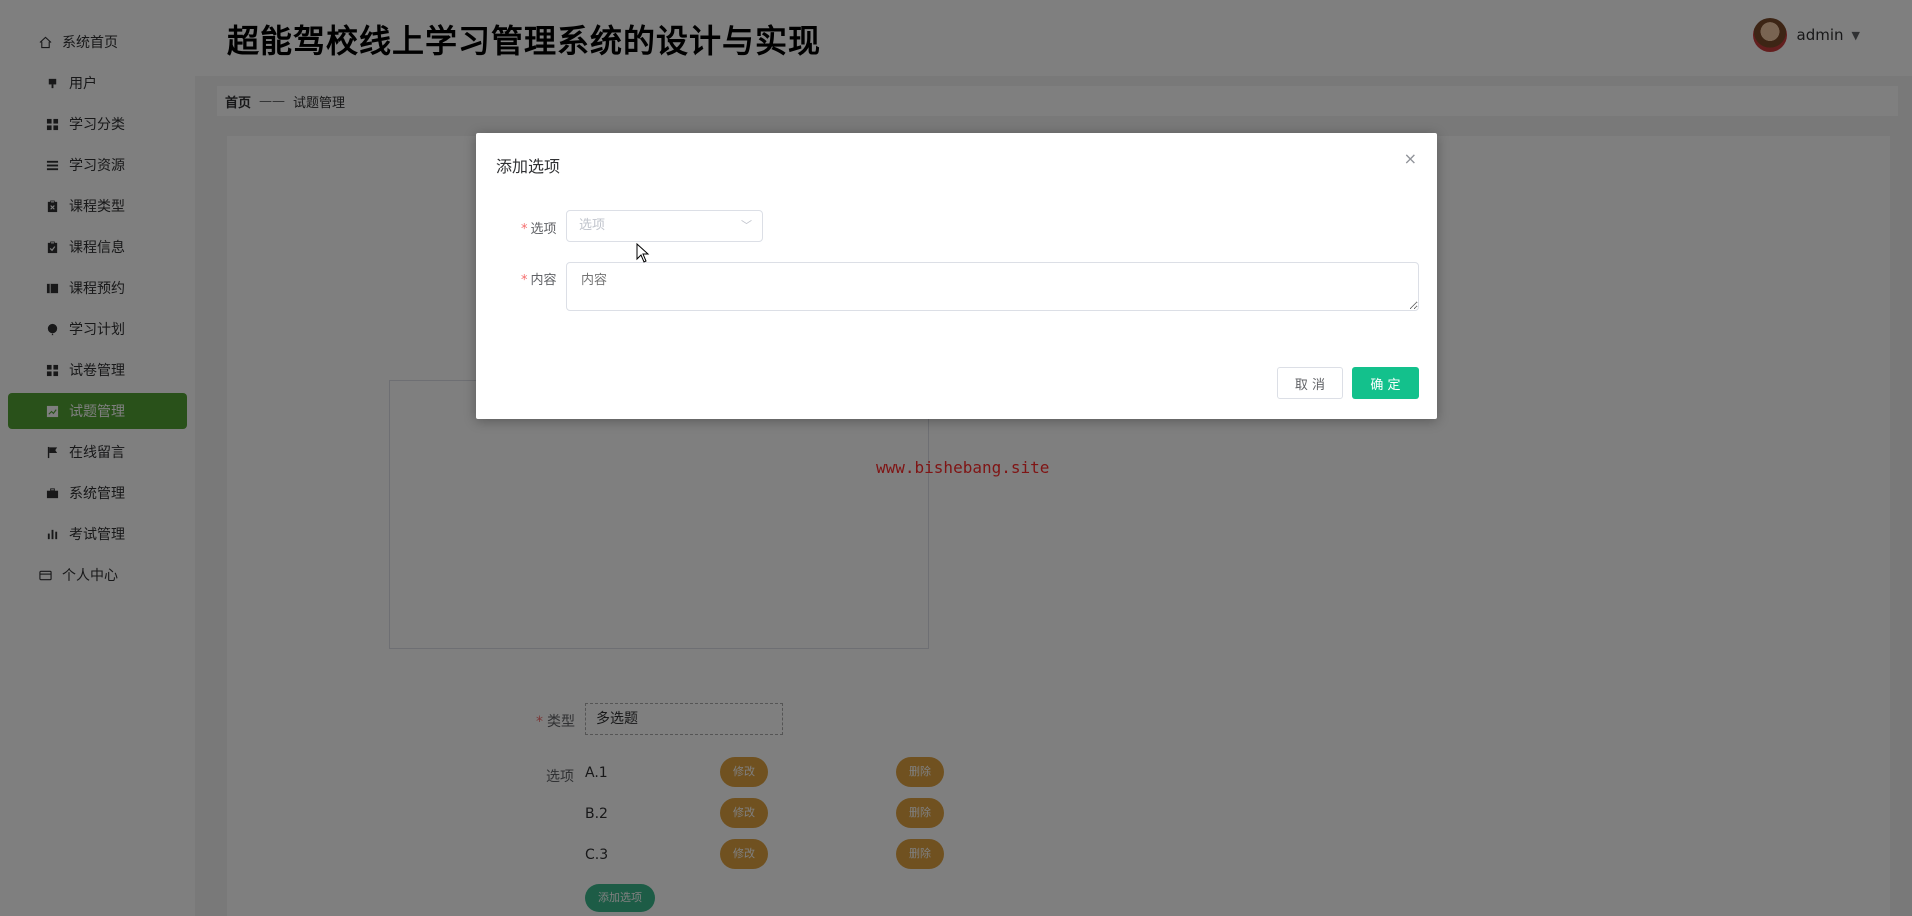 Image resolution: width=1912 pixels, height=916 pixels. What do you see at coordinates (1385, 383) in the screenshot?
I see `confirm-button: 确 定` at bounding box center [1385, 383].